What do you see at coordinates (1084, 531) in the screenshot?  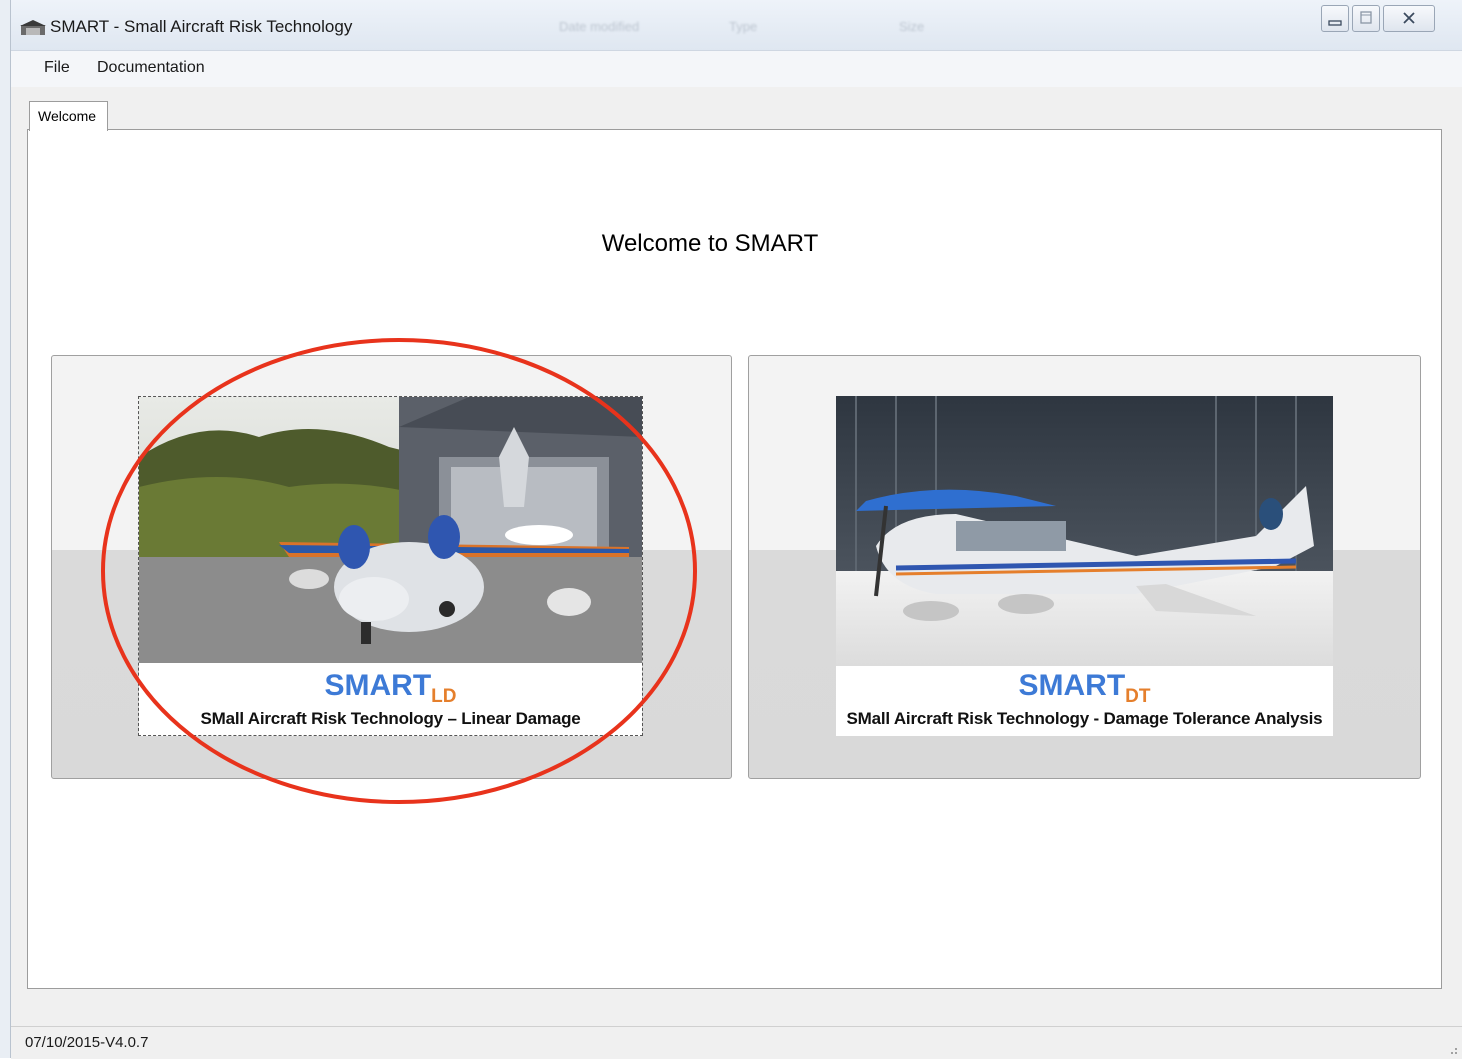 I see `cessna-image` at bounding box center [1084, 531].